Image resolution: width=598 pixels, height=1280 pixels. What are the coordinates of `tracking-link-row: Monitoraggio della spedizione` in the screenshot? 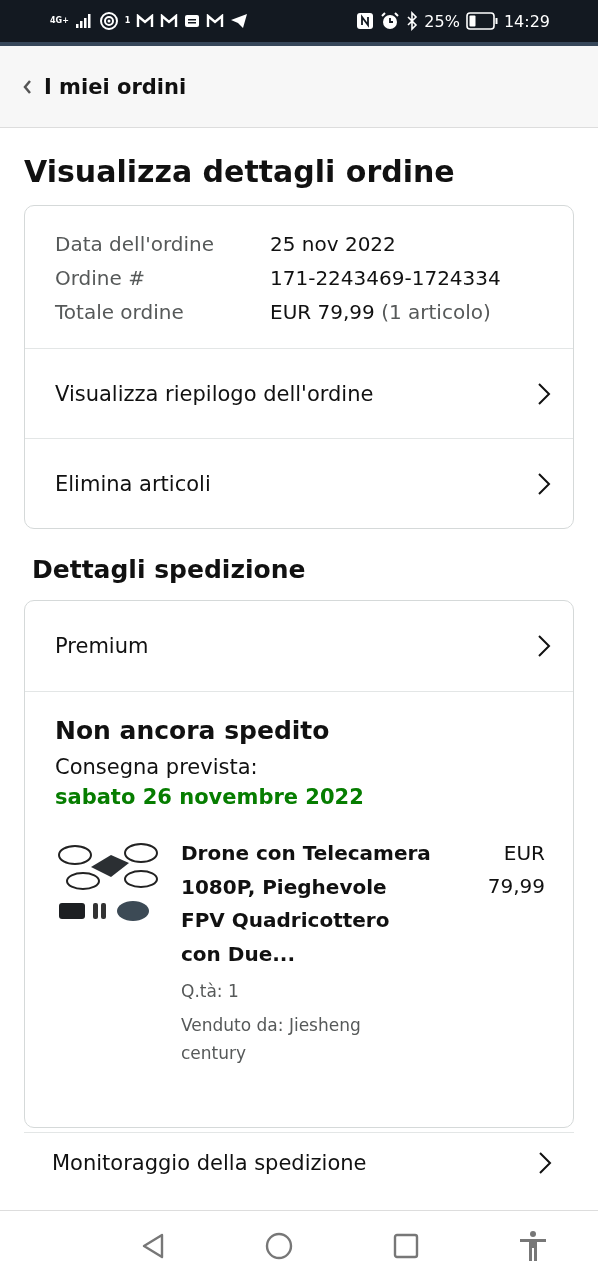 It's located at (299, 1153).